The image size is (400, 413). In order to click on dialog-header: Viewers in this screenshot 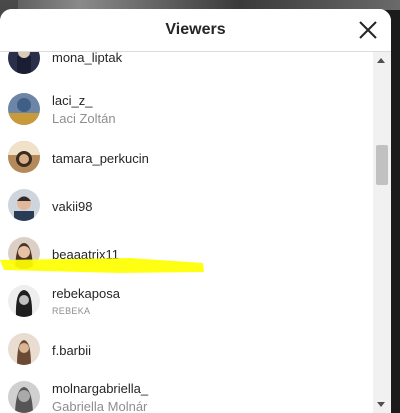, I will do `click(195, 30)`.